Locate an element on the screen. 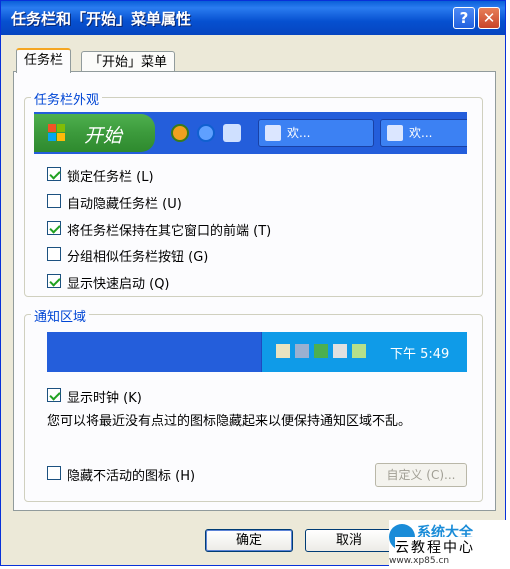 This screenshot has width=510, height=569. option-label: 隐藏不活动的图标 (H) is located at coordinates (131, 476).